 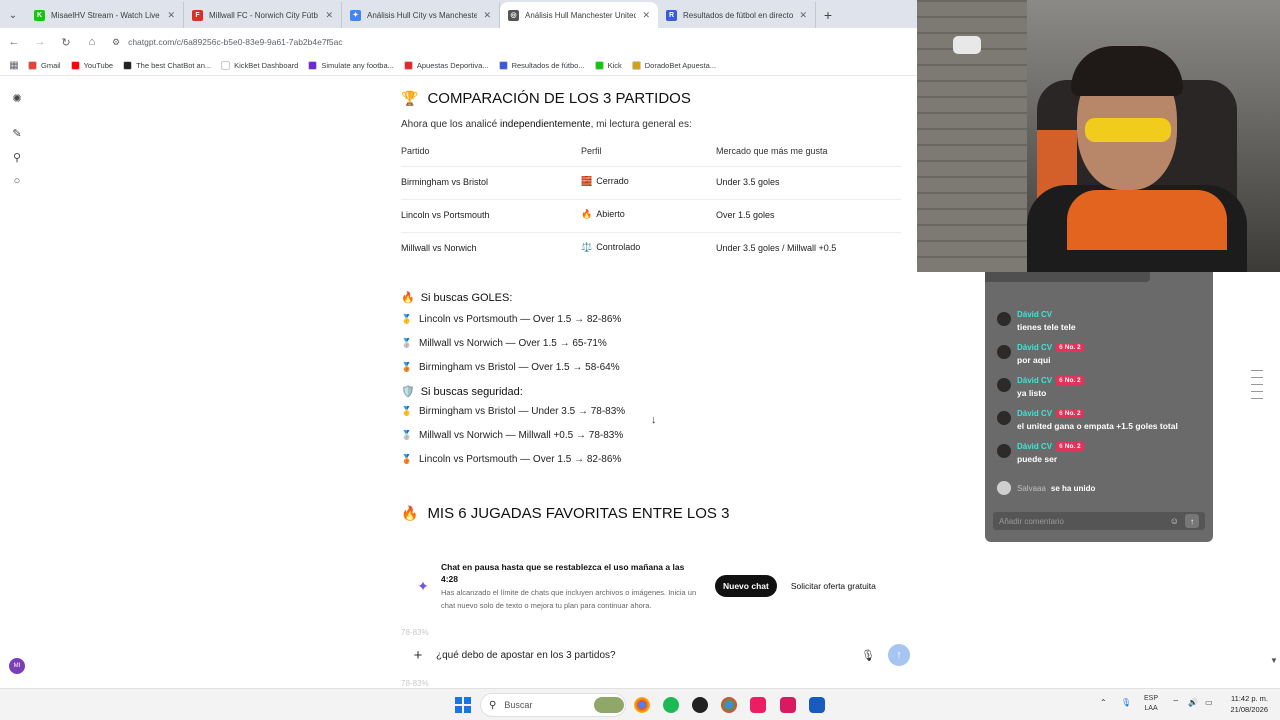 I want to click on volume-icon: 🔊, so click(x=1193, y=702).